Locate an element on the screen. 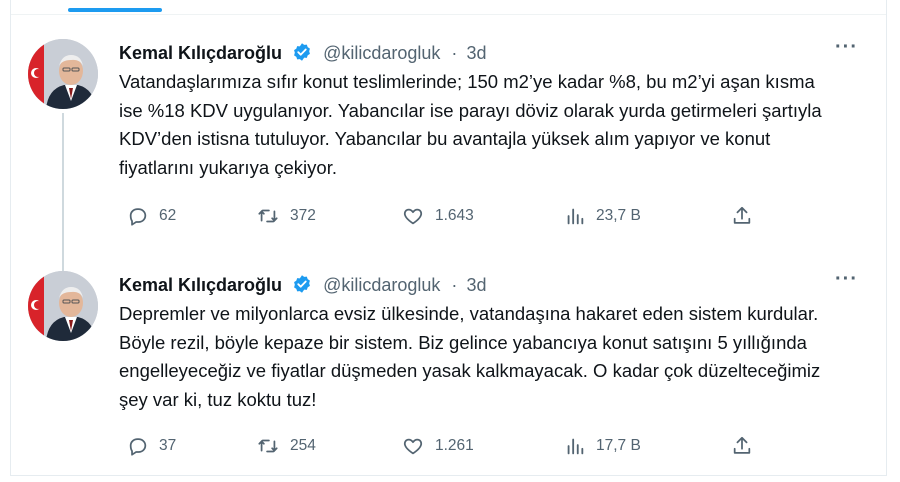 The width and height of the screenshot is (900, 482). tweet-actions: 37 254 1.261 17,7 B is located at coordinates (439, 449).